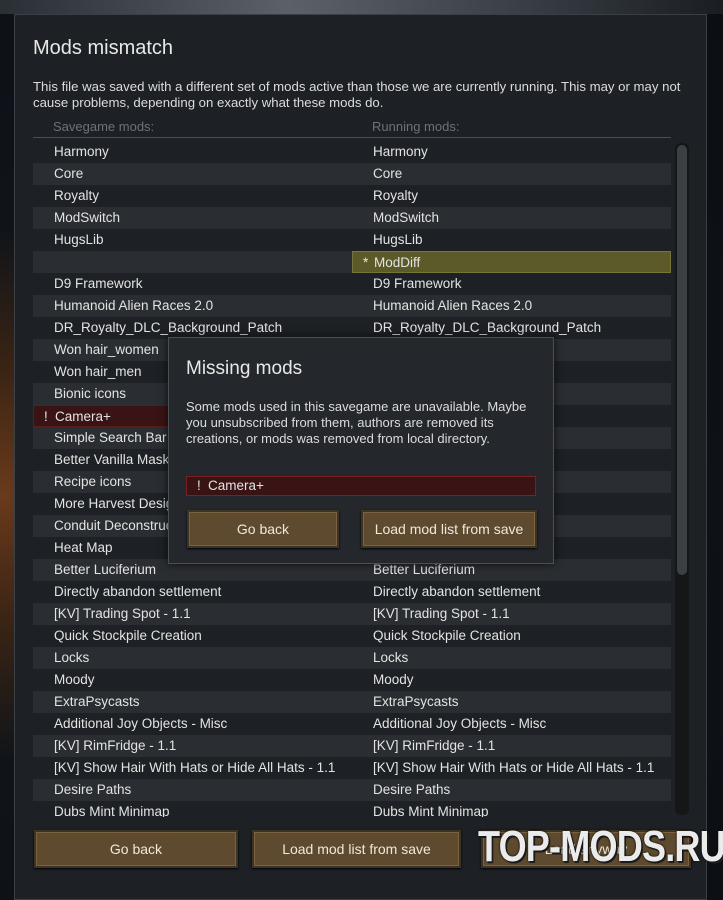 The height and width of the screenshot is (900, 723). I want to click on mod-name: Simple Search Bar, so click(110, 437).